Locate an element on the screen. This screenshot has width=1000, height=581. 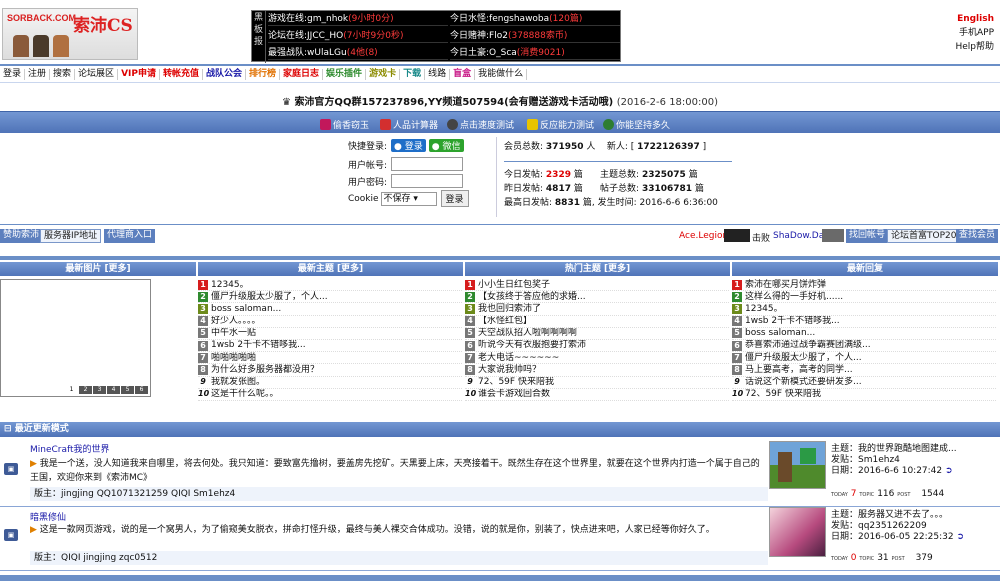
pager-button: 4 is located at coordinates (113, 390).